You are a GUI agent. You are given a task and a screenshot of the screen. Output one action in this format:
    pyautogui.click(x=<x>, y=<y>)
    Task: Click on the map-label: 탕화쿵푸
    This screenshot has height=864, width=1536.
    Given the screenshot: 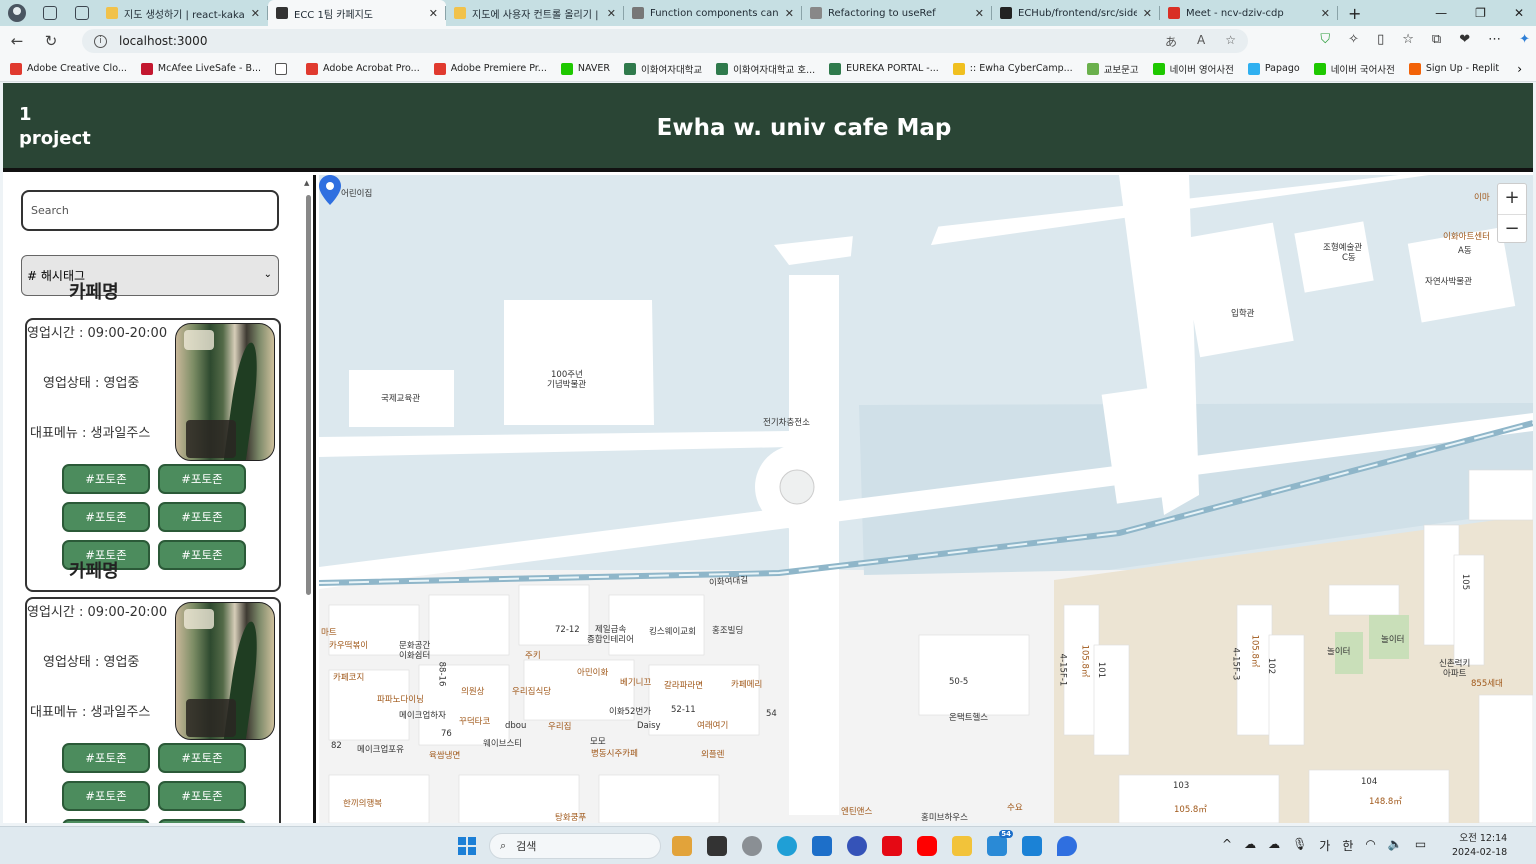 What is the action you would take?
    pyautogui.click(x=570, y=817)
    